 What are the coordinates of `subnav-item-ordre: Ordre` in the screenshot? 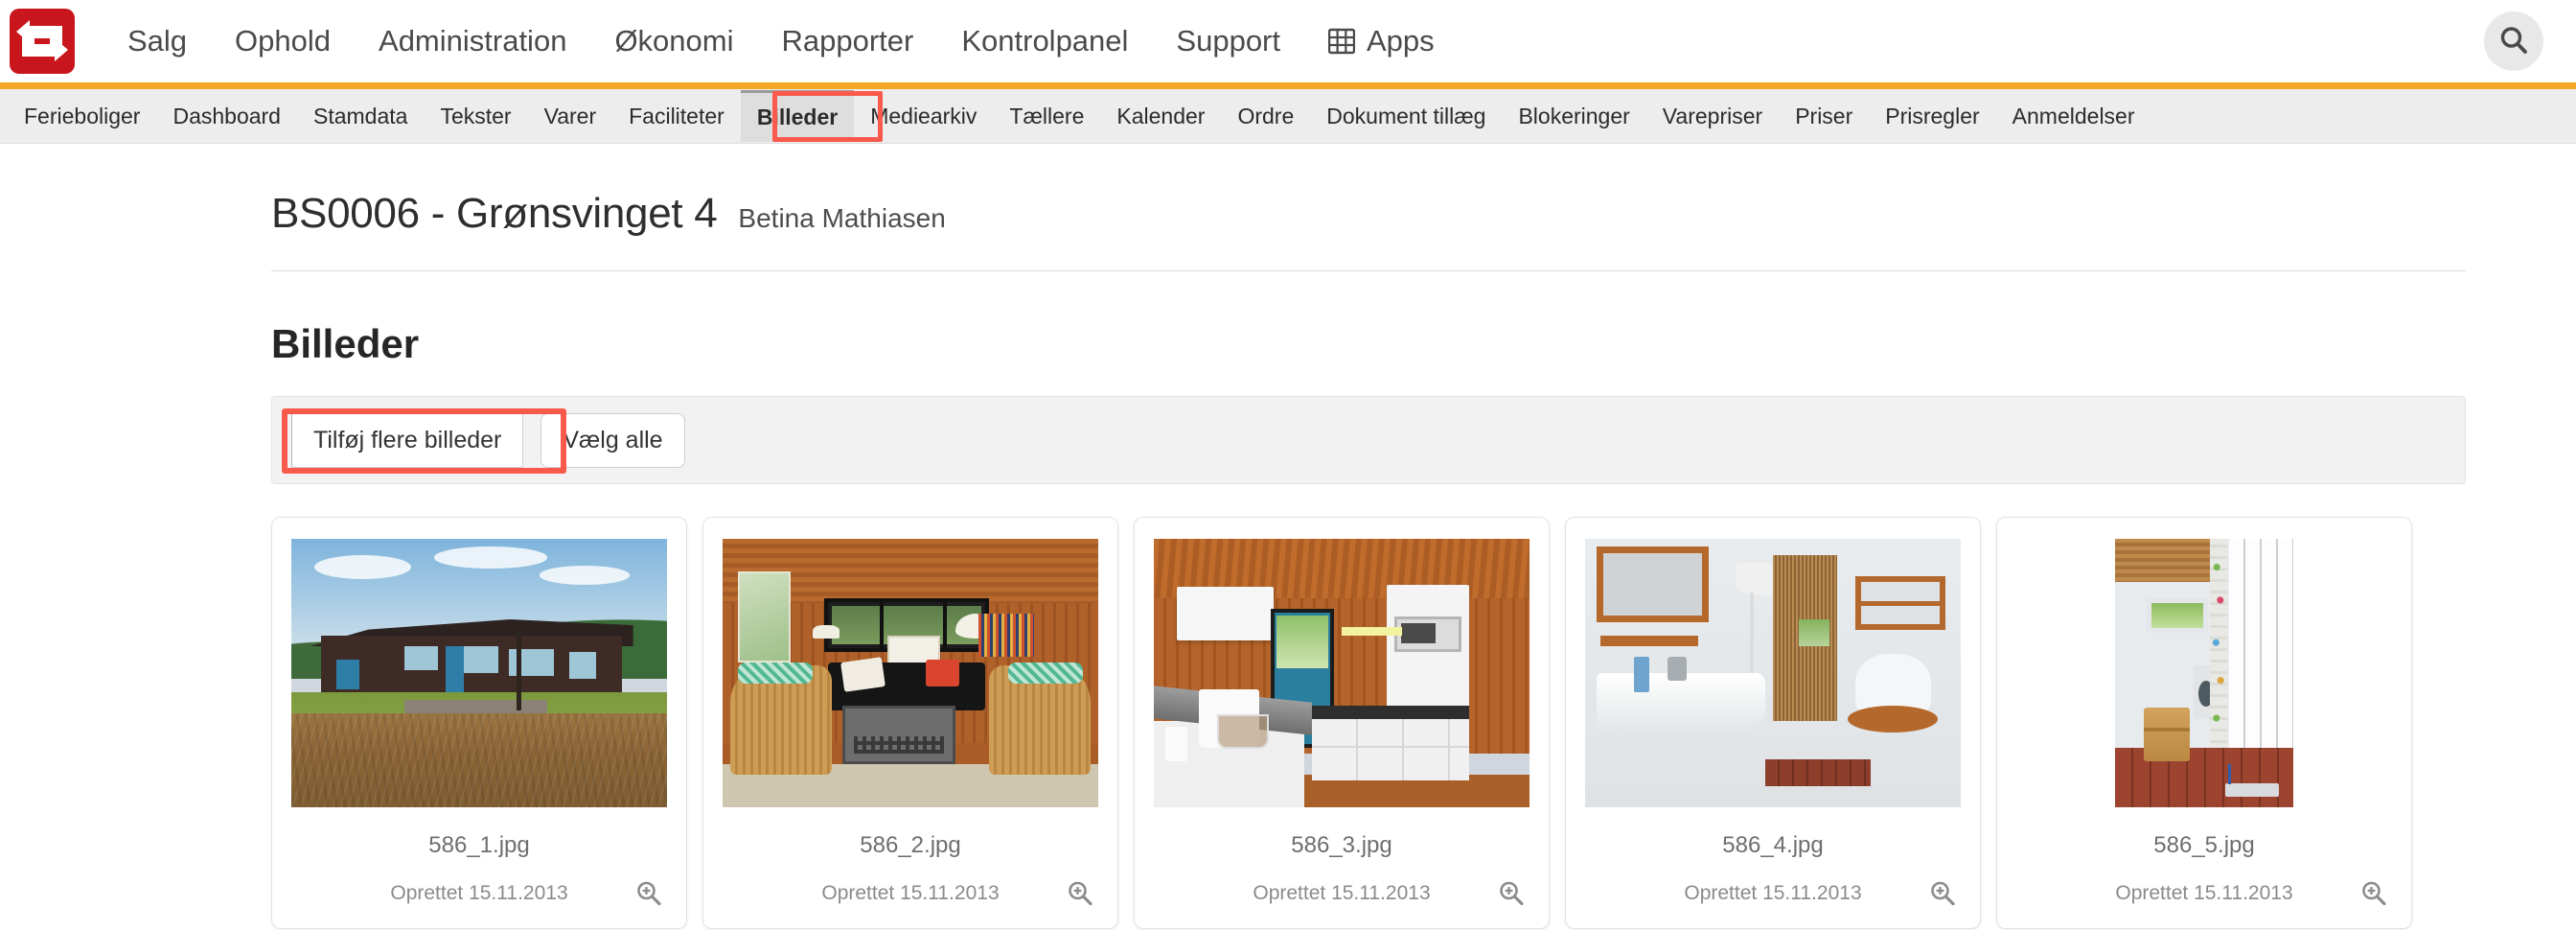 It's located at (1265, 116).